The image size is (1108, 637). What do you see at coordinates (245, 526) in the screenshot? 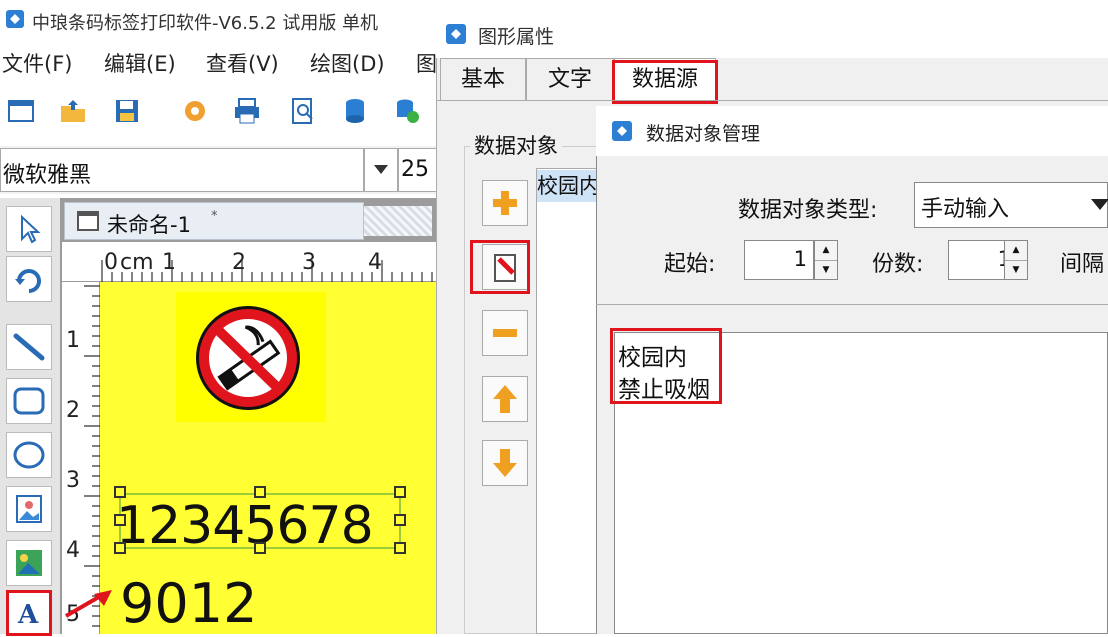
I see `barcode-text-object: 12345678` at bounding box center [245, 526].